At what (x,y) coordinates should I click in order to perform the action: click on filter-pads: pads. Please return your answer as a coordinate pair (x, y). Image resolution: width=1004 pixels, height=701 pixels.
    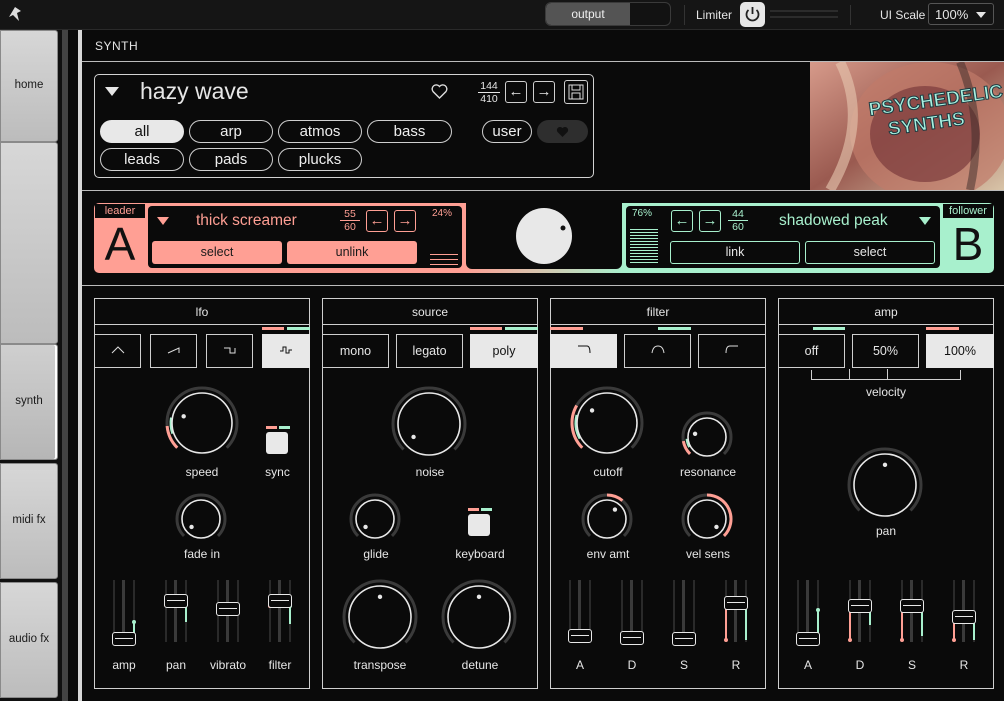
    Looking at the image, I should click on (231, 159).